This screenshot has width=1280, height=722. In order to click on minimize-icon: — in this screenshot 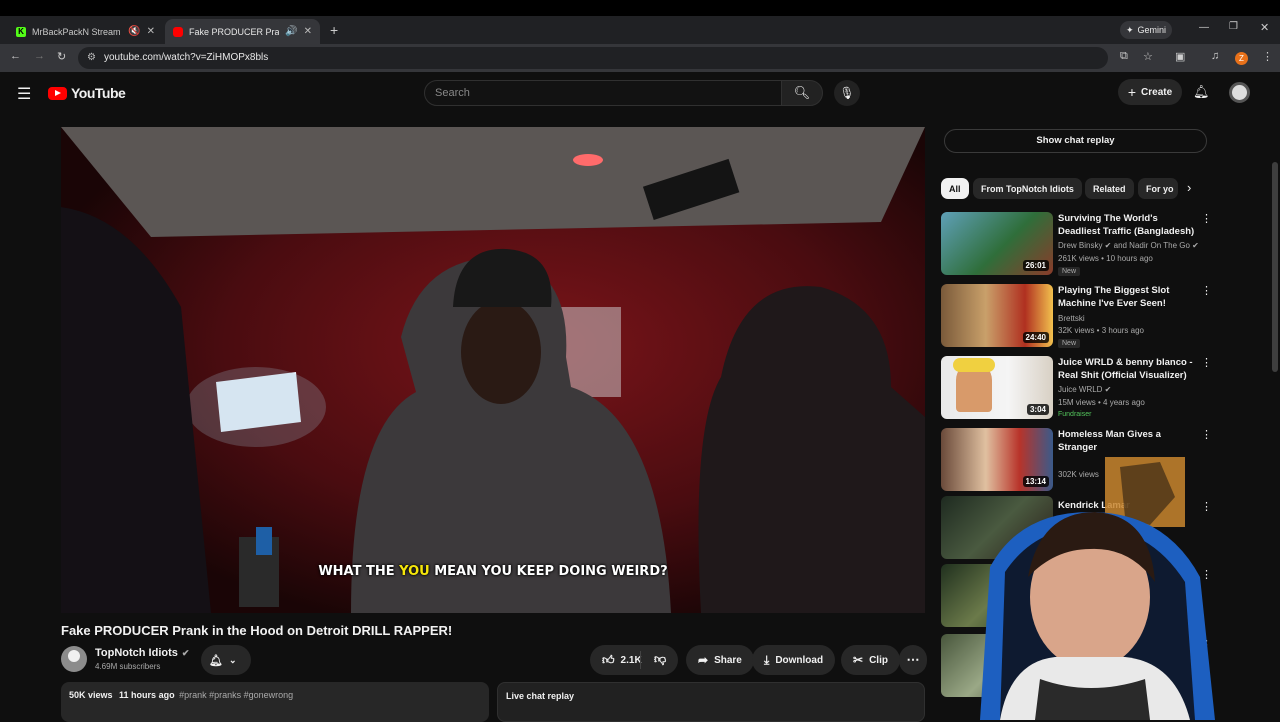, I will do `click(1204, 27)`.